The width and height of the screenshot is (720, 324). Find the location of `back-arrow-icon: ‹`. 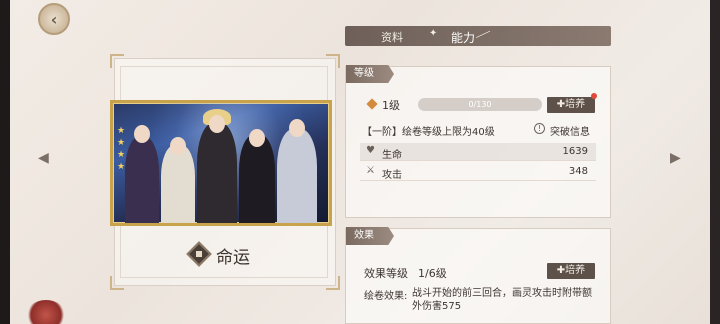

back-arrow-icon: ‹ is located at coordinates (54, 19).